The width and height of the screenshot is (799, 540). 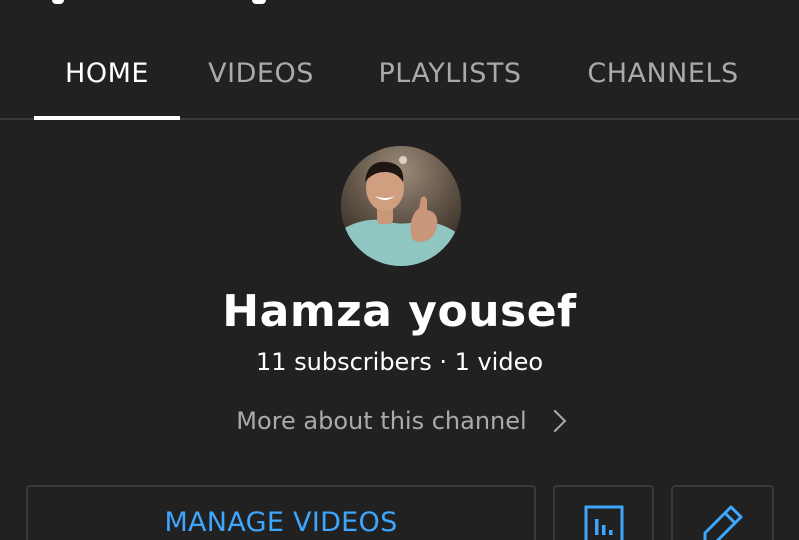 What do you see at coordinates (450, 73) in the screenshot?
I see `tab-playlists: PLAYLISTS` at bounding box center [450, 73].